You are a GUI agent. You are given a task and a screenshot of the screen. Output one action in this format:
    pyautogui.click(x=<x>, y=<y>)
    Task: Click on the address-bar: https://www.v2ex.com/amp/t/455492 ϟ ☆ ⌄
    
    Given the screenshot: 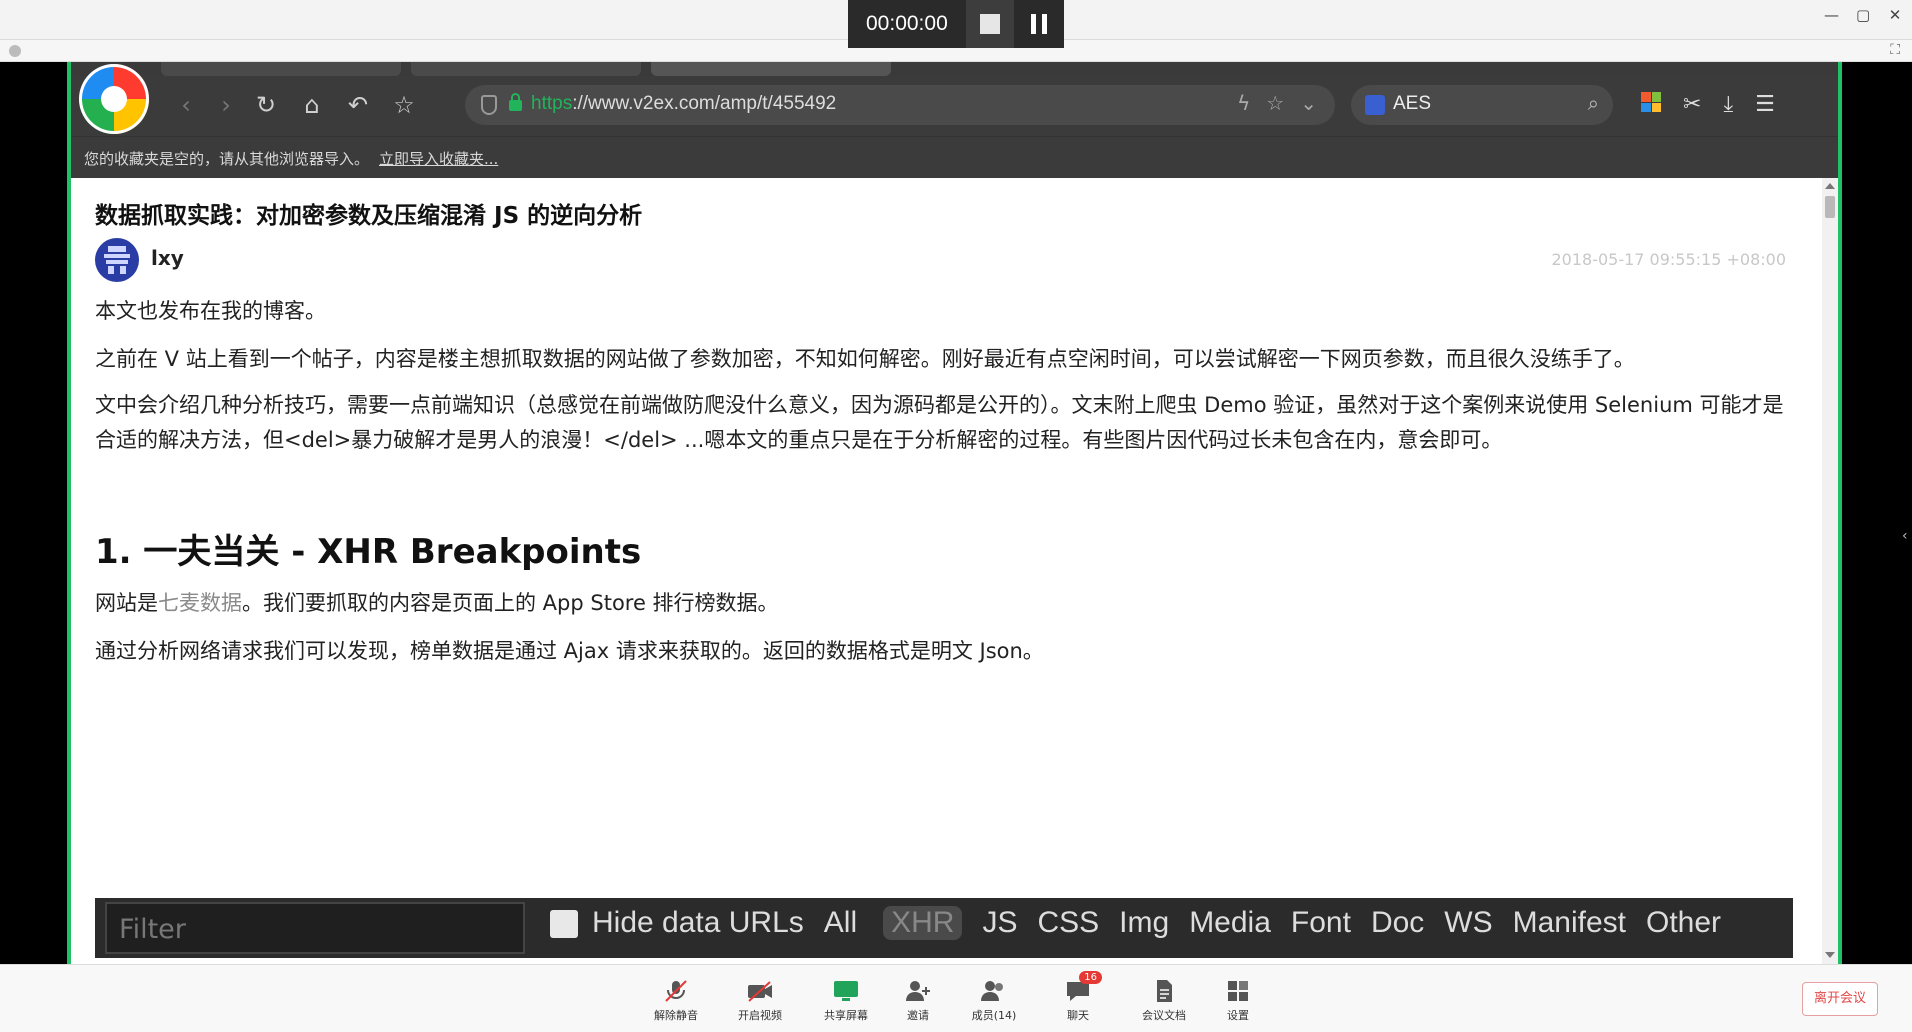 What is the action you would take?
    pyautogui.click(x=900, y=105)
    